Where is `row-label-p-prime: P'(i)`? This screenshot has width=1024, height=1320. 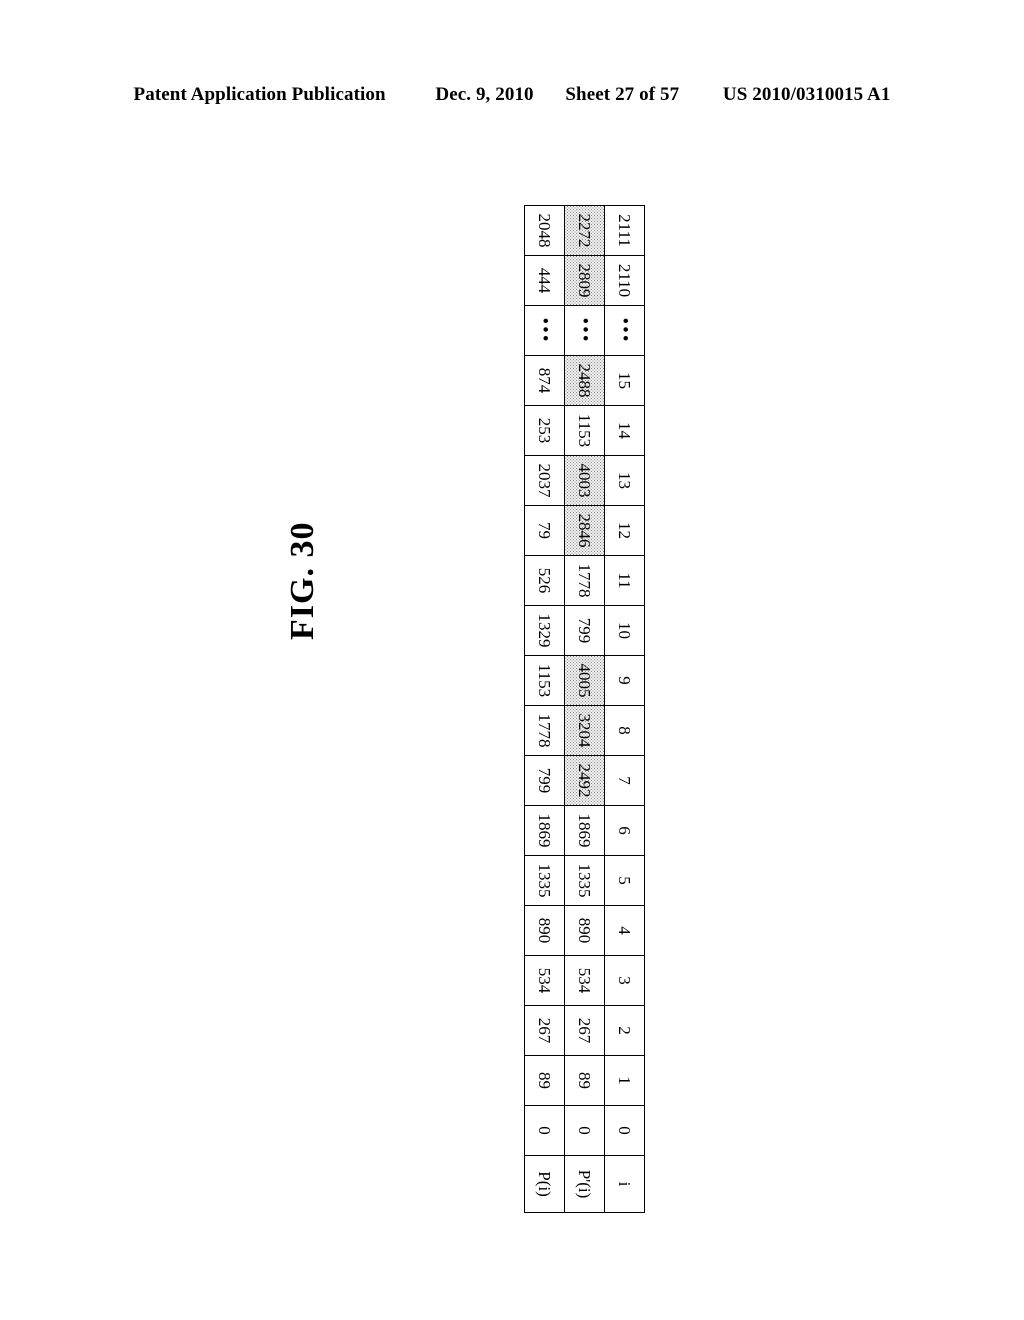 row-label-p-prime: P'(i) is located at coordinates (584, 1184).